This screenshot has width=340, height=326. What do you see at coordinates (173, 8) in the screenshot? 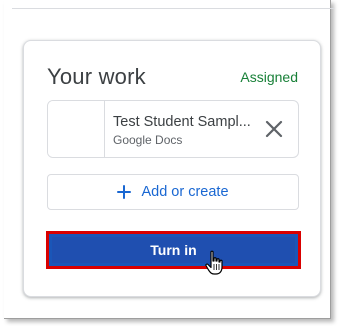
I see `top-divider` at bounding box center [173, 8].